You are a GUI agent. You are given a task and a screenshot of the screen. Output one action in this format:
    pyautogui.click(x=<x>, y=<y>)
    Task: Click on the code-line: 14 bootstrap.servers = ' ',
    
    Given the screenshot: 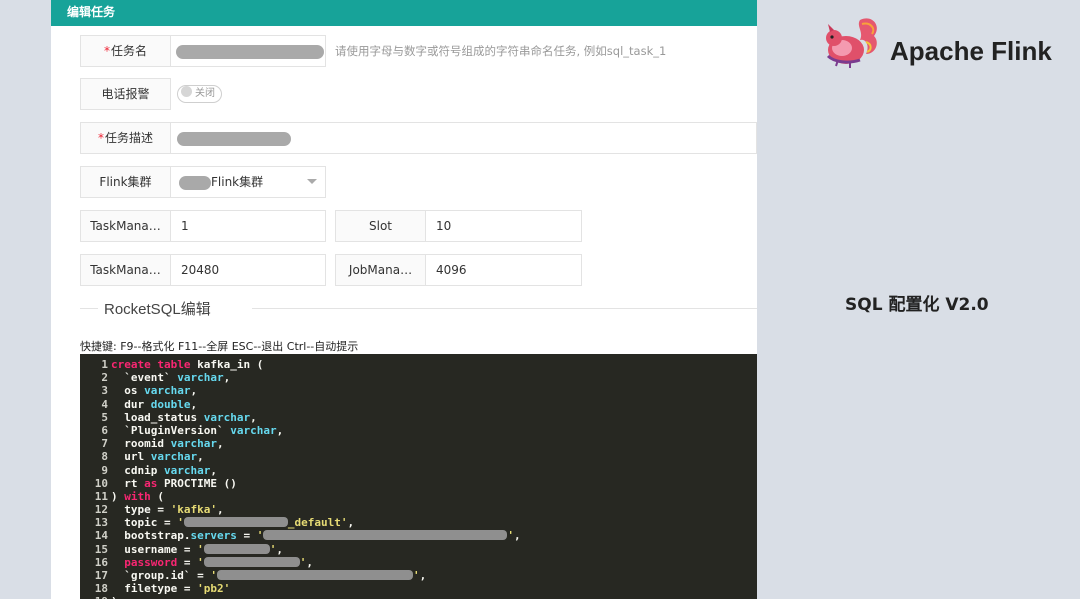 What is the action you would take?
    pyautogui.click(x=418, y=535)
    